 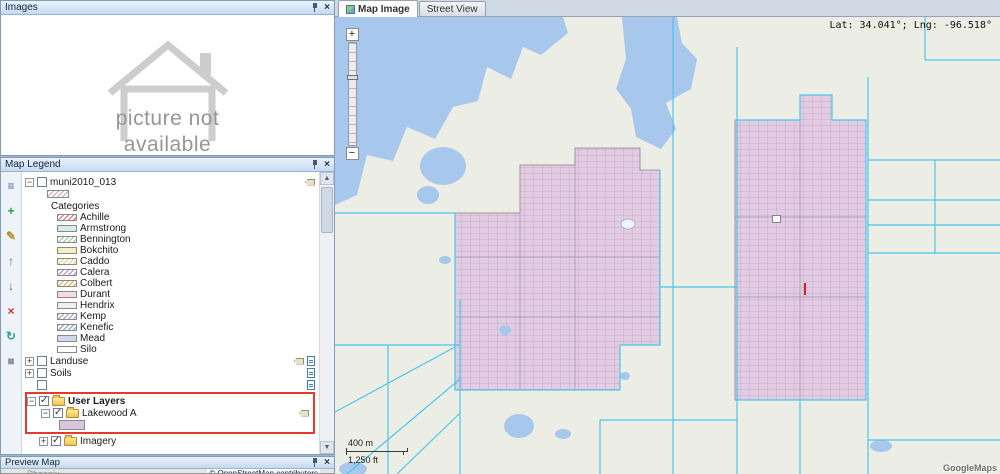 What do you see at coordinates (172, 239) in the screenshot?
I see `category-row-bennington: Bennington` at bounding box center [172, 239].